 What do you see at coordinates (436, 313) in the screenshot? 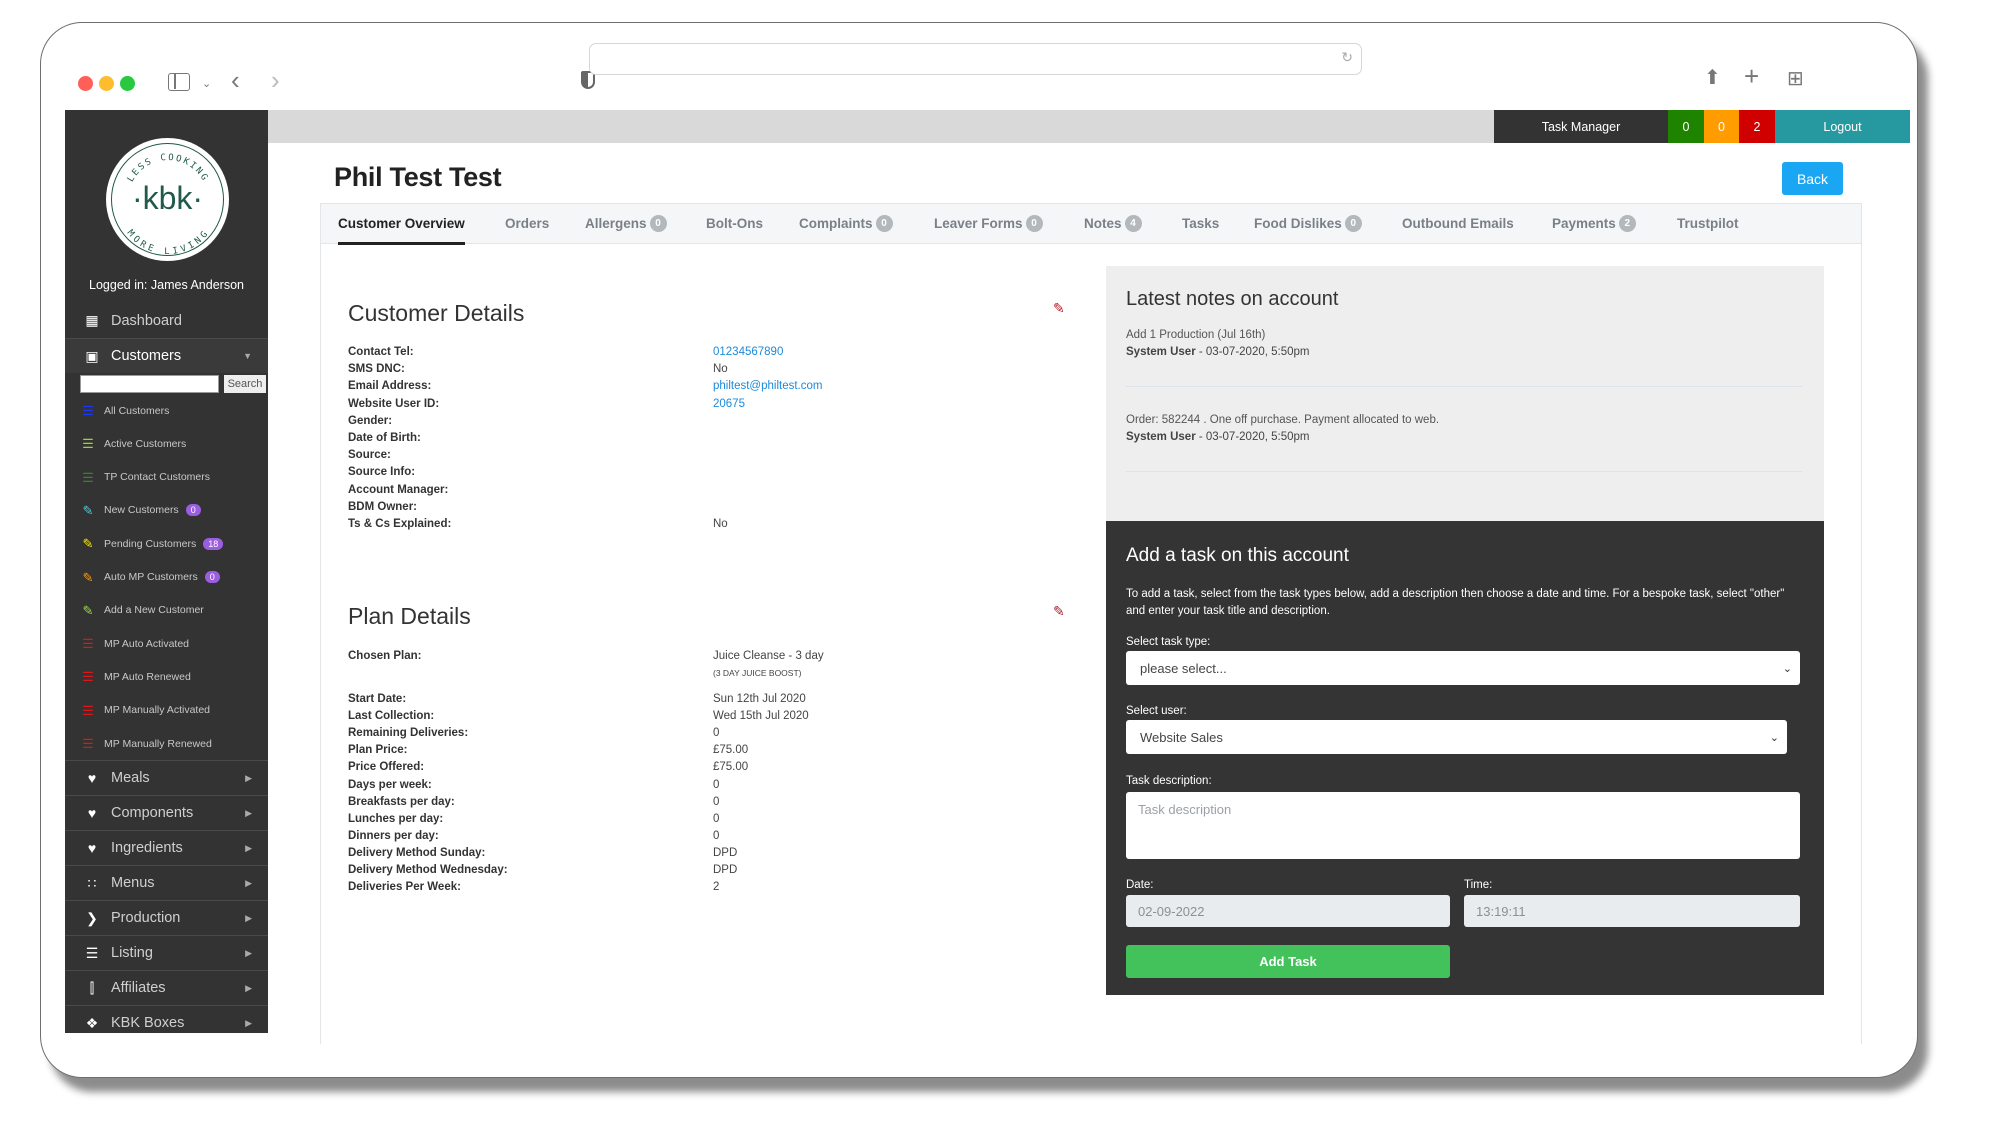
I see `customer-details-title: Customer Details` at bounding box center [436, 313].